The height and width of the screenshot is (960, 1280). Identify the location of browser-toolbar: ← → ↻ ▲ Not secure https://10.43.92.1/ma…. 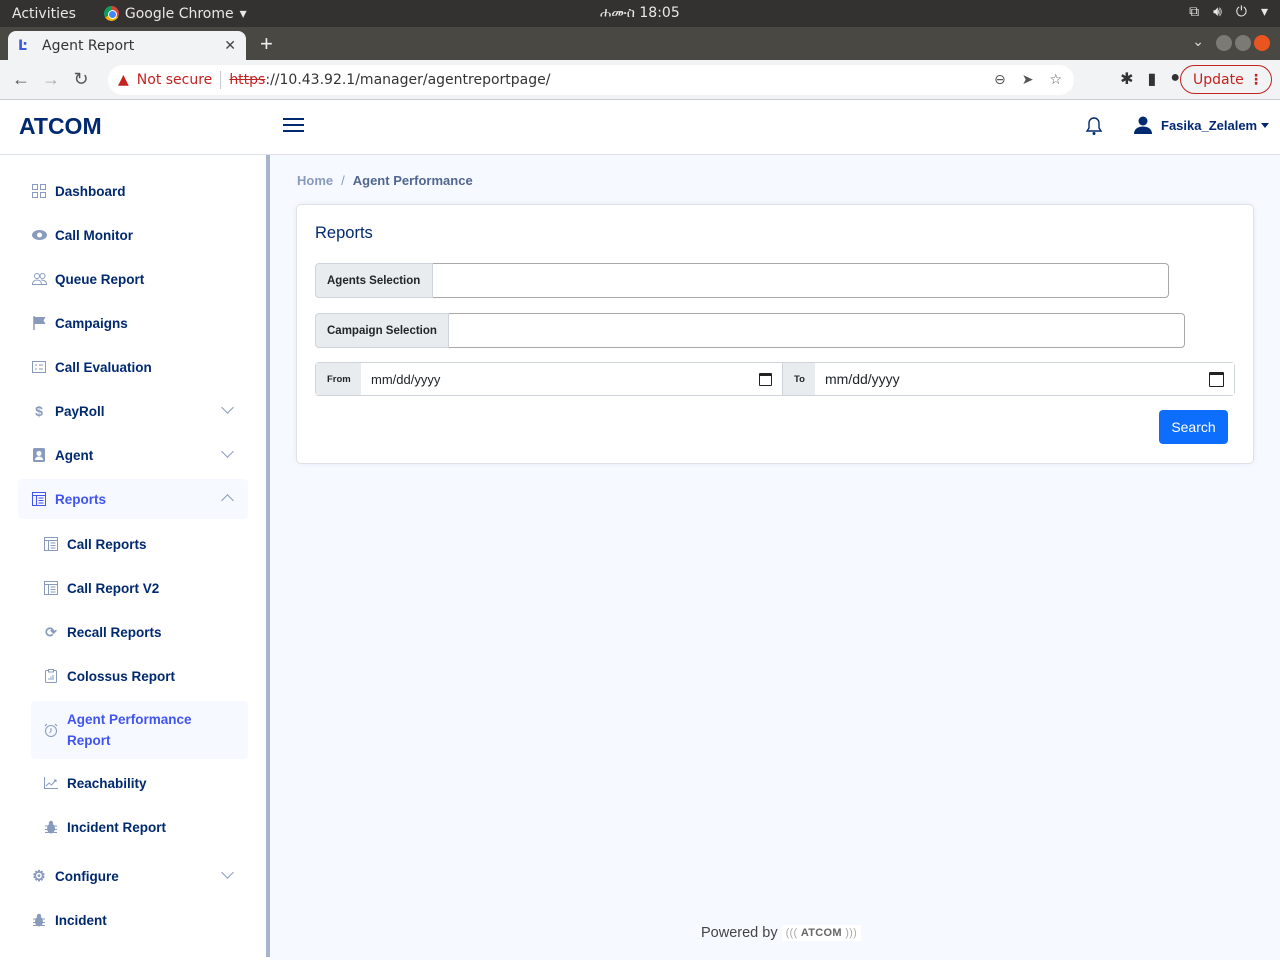
(640, 80).